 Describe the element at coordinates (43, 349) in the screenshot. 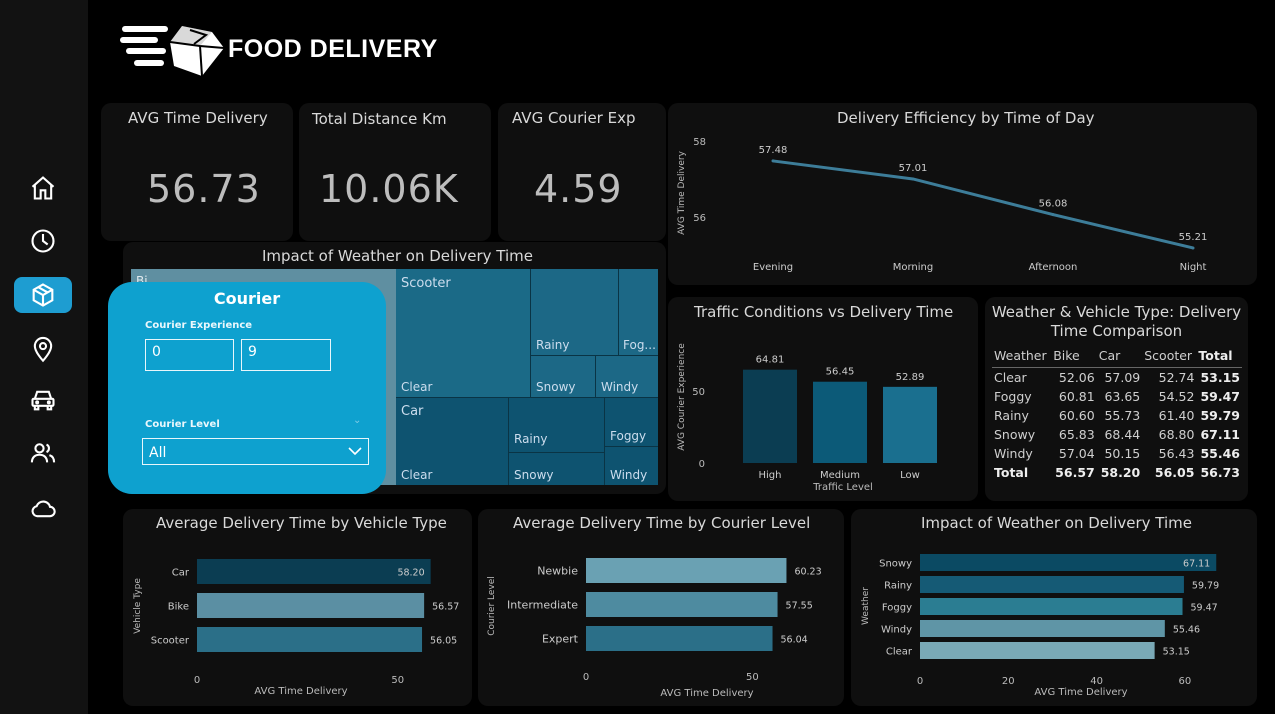

I see `map-pin-icon` at that location.